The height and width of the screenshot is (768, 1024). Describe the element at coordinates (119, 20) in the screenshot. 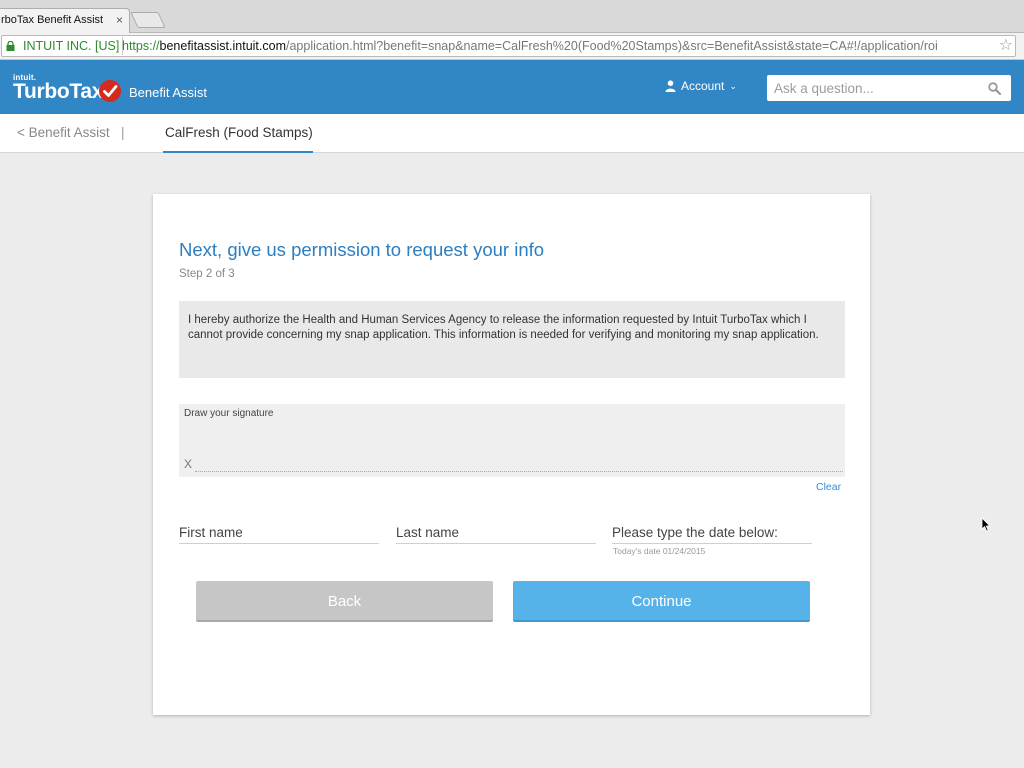

I see `tab-close-icon: ×` at that location.